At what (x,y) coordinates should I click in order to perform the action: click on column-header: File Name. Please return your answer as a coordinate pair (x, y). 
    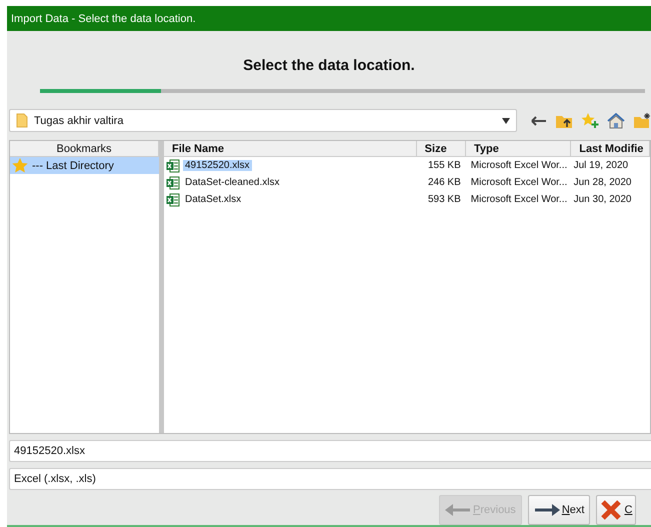
    Looking at the image, I should click on (290, 148).